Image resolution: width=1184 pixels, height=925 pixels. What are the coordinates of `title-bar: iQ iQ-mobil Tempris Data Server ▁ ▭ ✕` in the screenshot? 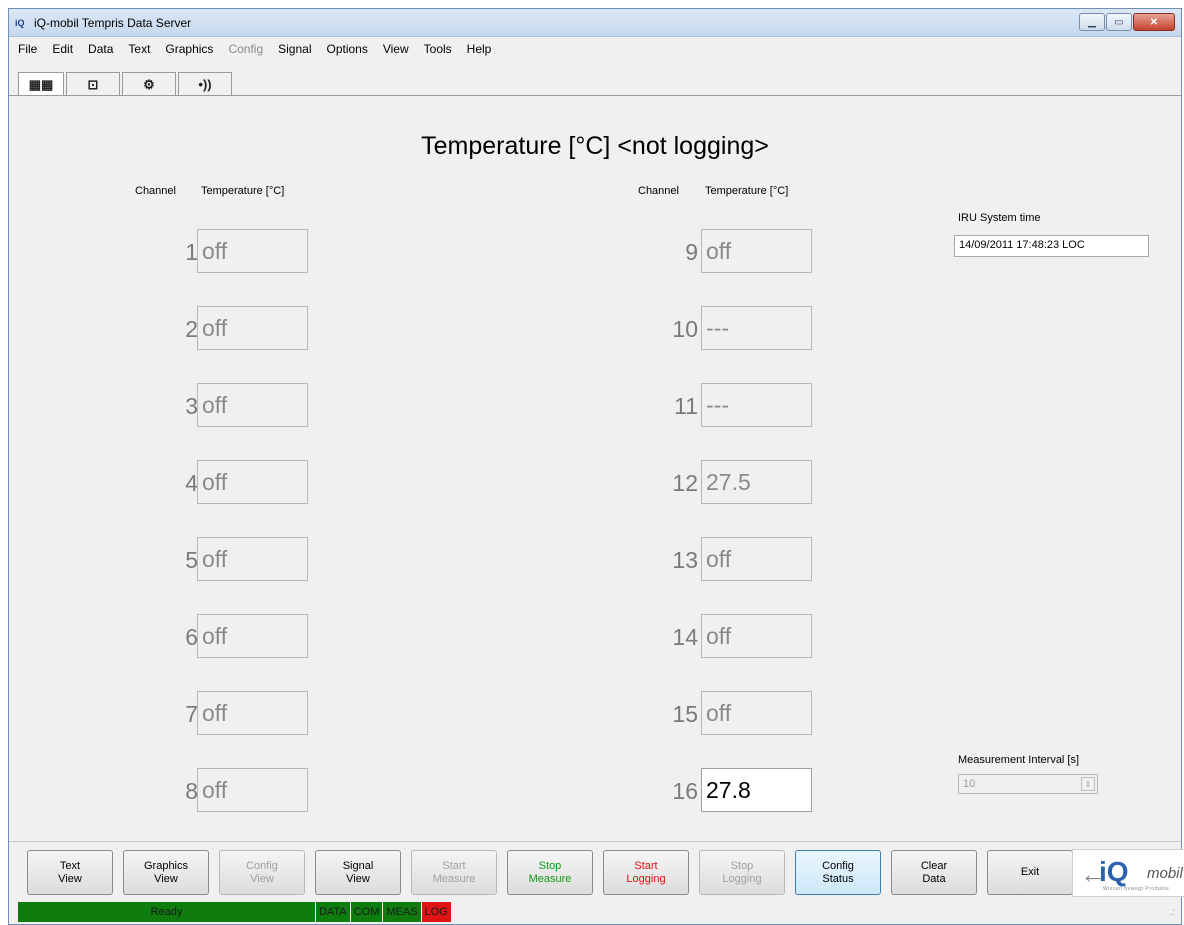 It's located at (595, 23).